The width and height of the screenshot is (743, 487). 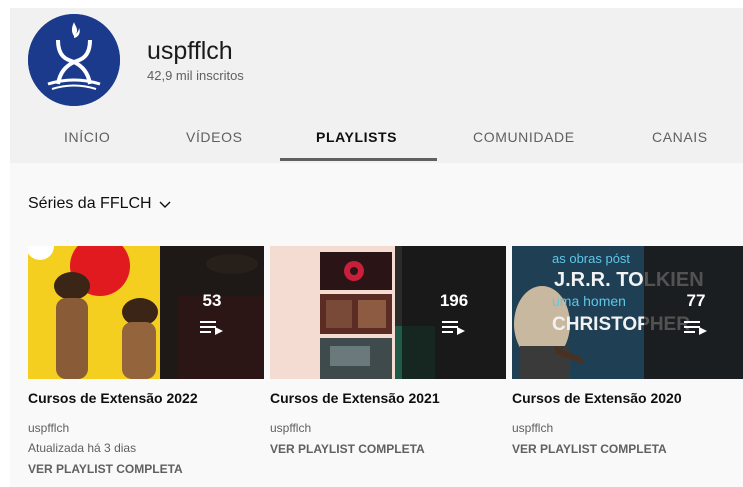 What do you see at coordinates (696, 300) in the screenshot?
I see `video-count: 77` at bounding box center [696, 300].